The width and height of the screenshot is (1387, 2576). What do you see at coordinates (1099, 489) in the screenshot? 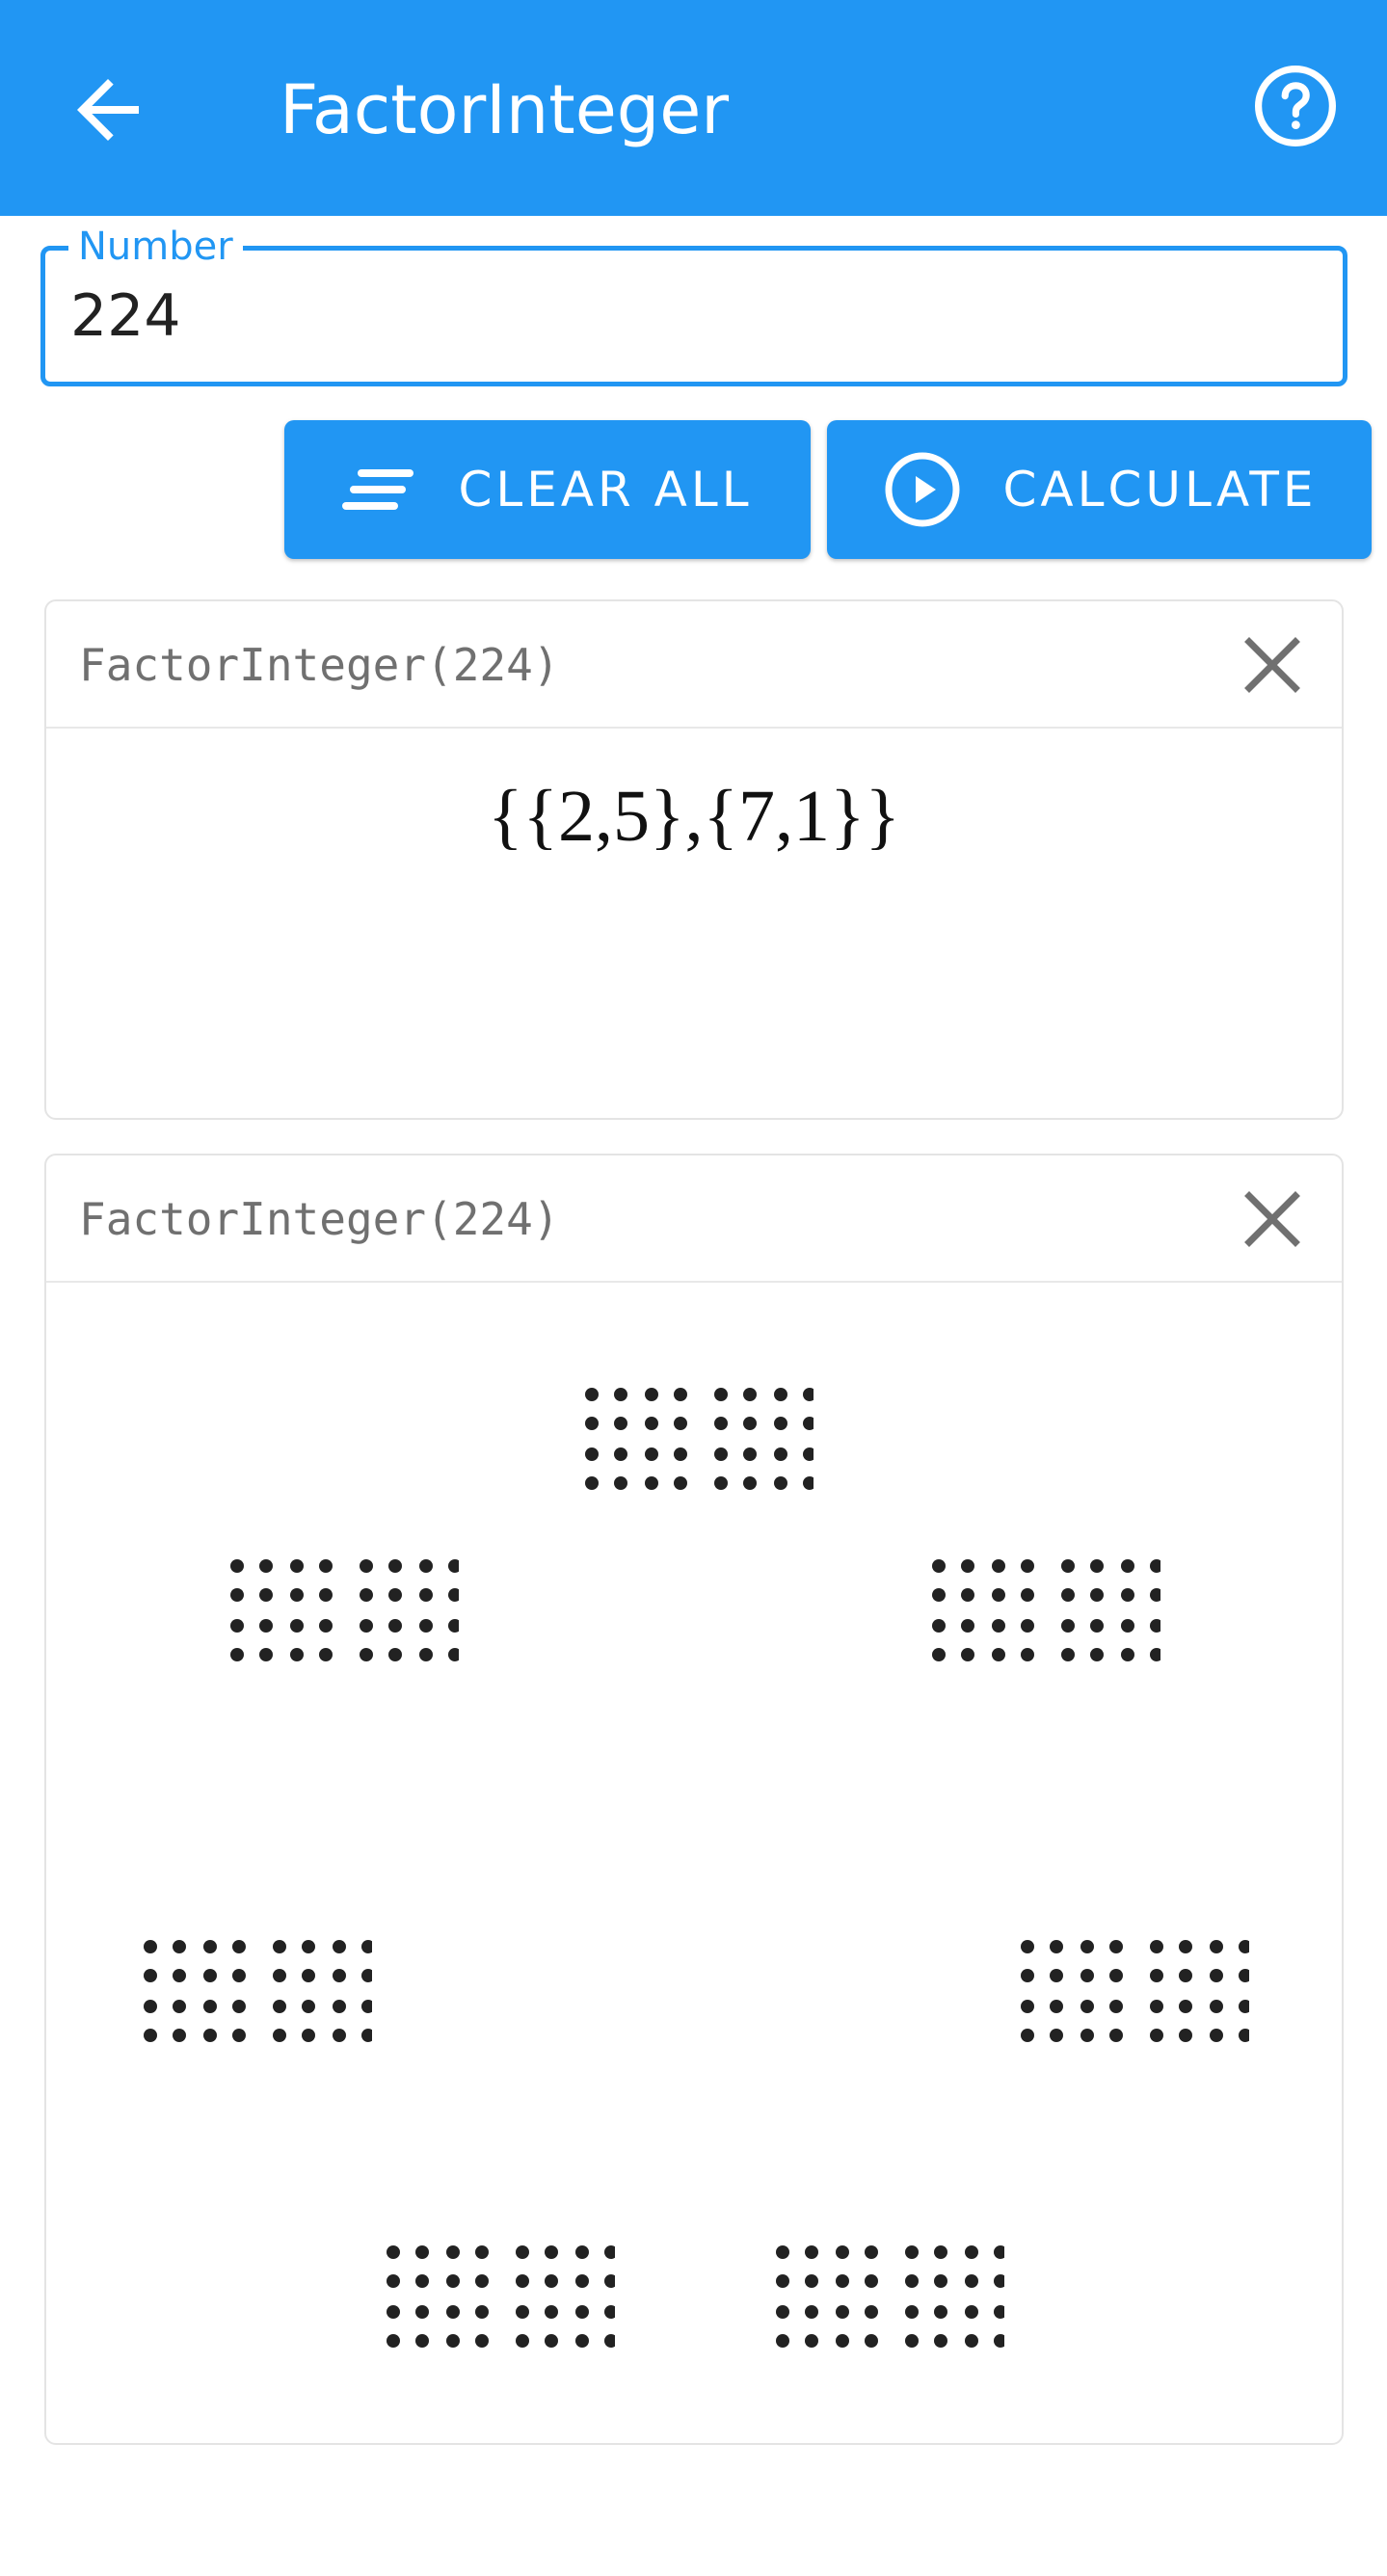
I see `calculate-button: CALCULATE` at bounding box center [1099, 489].